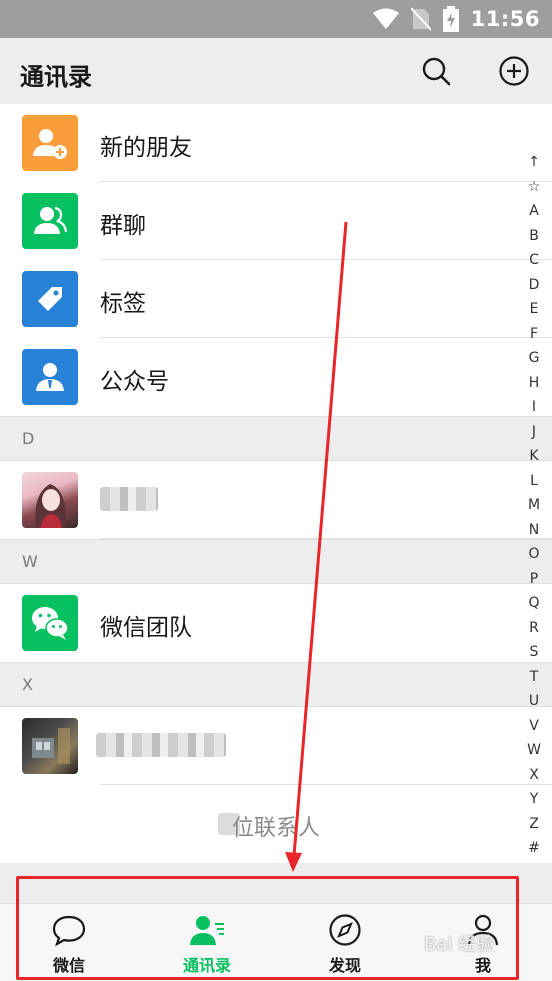 The image size is (552, 981). What do you see at coordinates (50, 143) in the screenshot?
I see `add-friend-icon` at bounding box center [50, 143].